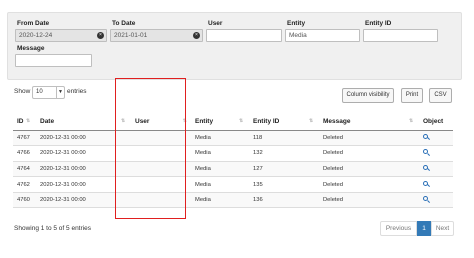 This screenshot has height=258, width=474. Describe the element at coordinates (47, 121) in the screenshot. I see `column-header-label: Date` at that location.